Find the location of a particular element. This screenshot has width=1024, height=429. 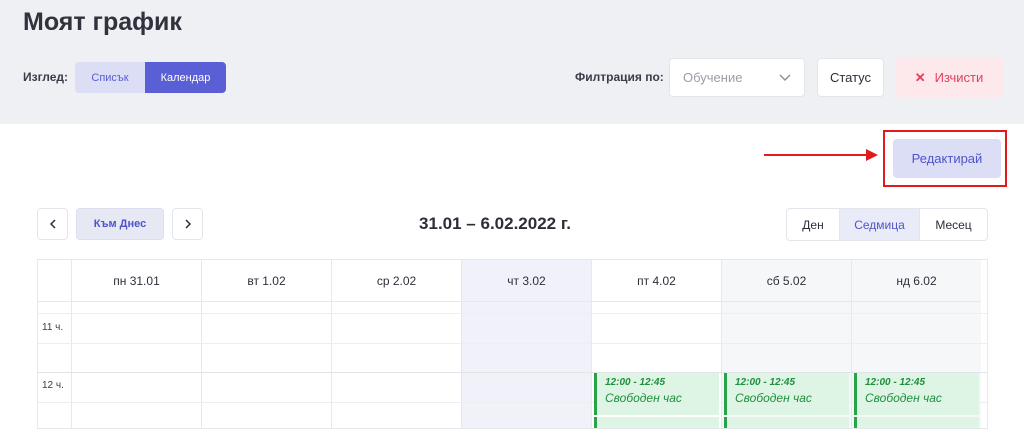

clear-button: ✕ Изчисти is located at coordinates (949, 77).